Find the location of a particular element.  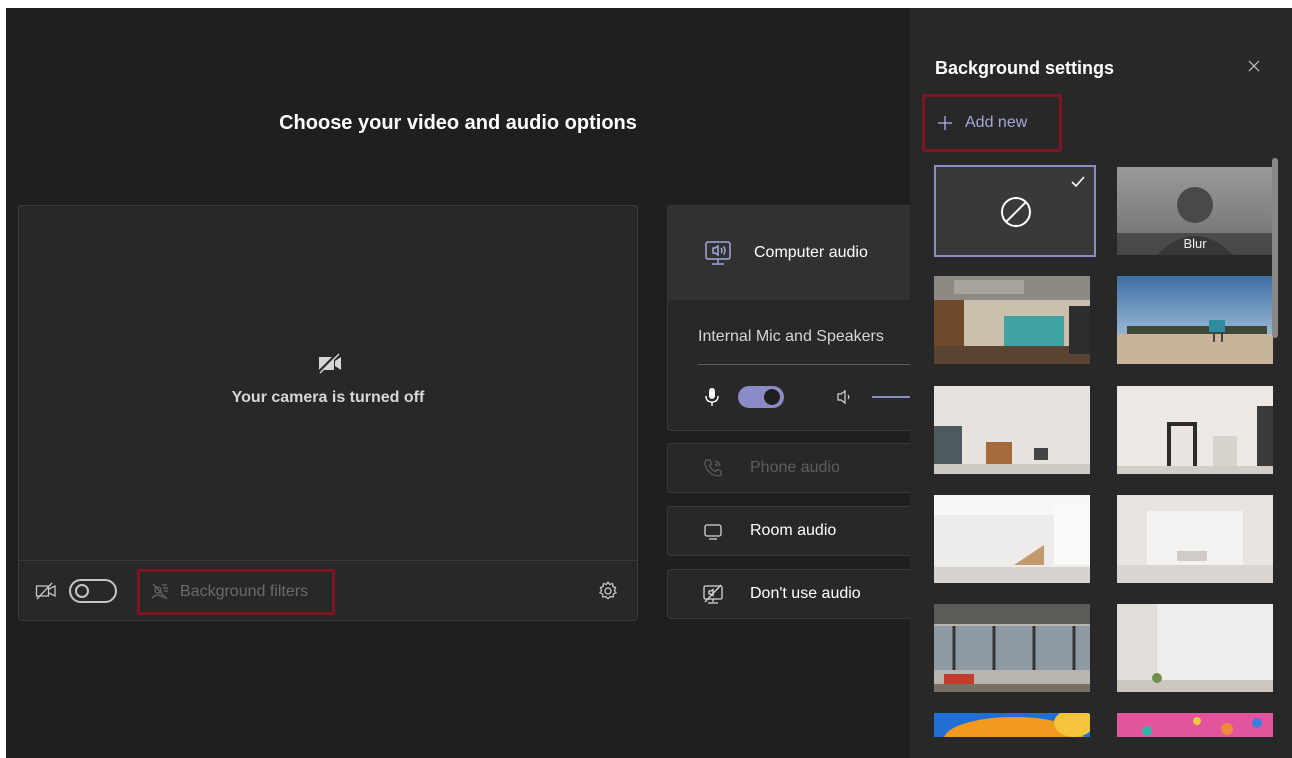

background-filters-button: Background filters is located at coordinates (236, 592).